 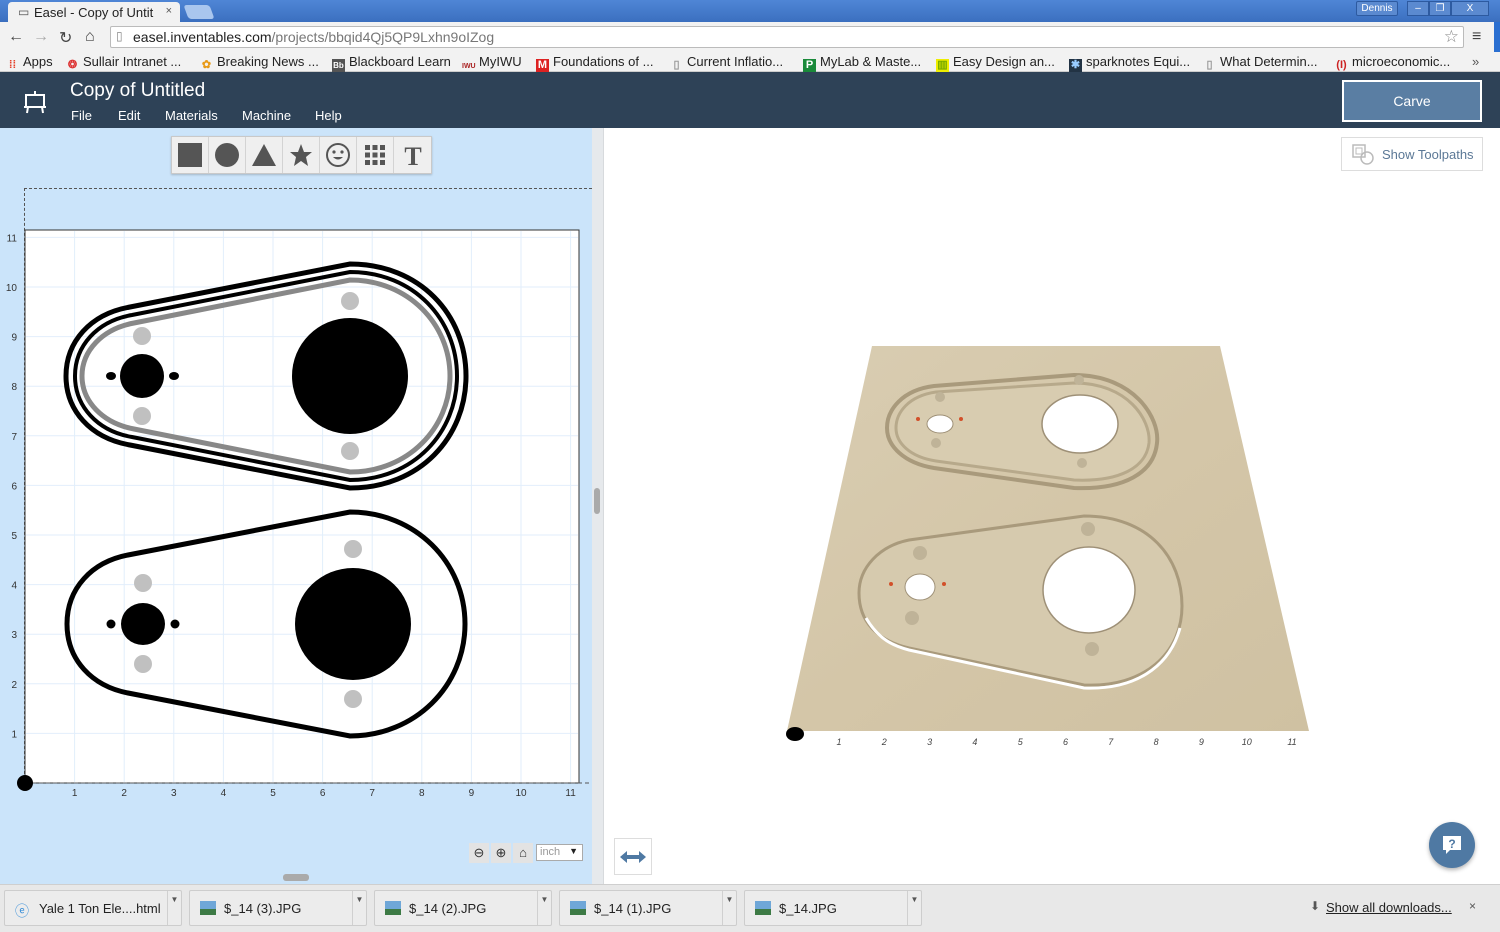 I want to click on y-tick-label: 10, so click(x=12, y=288).